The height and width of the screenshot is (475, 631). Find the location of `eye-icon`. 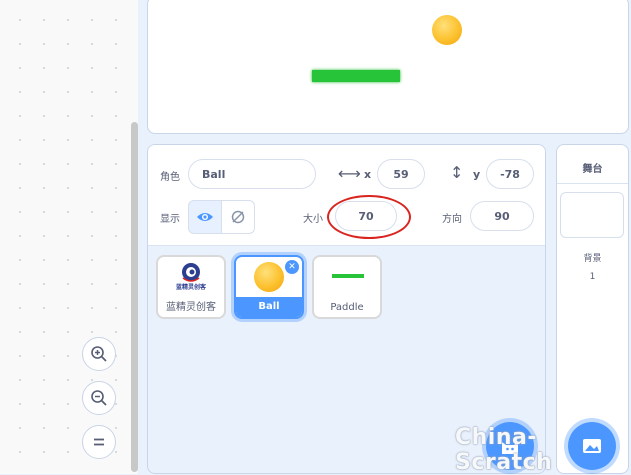

eye-icon is located at coordinates (205, 217).